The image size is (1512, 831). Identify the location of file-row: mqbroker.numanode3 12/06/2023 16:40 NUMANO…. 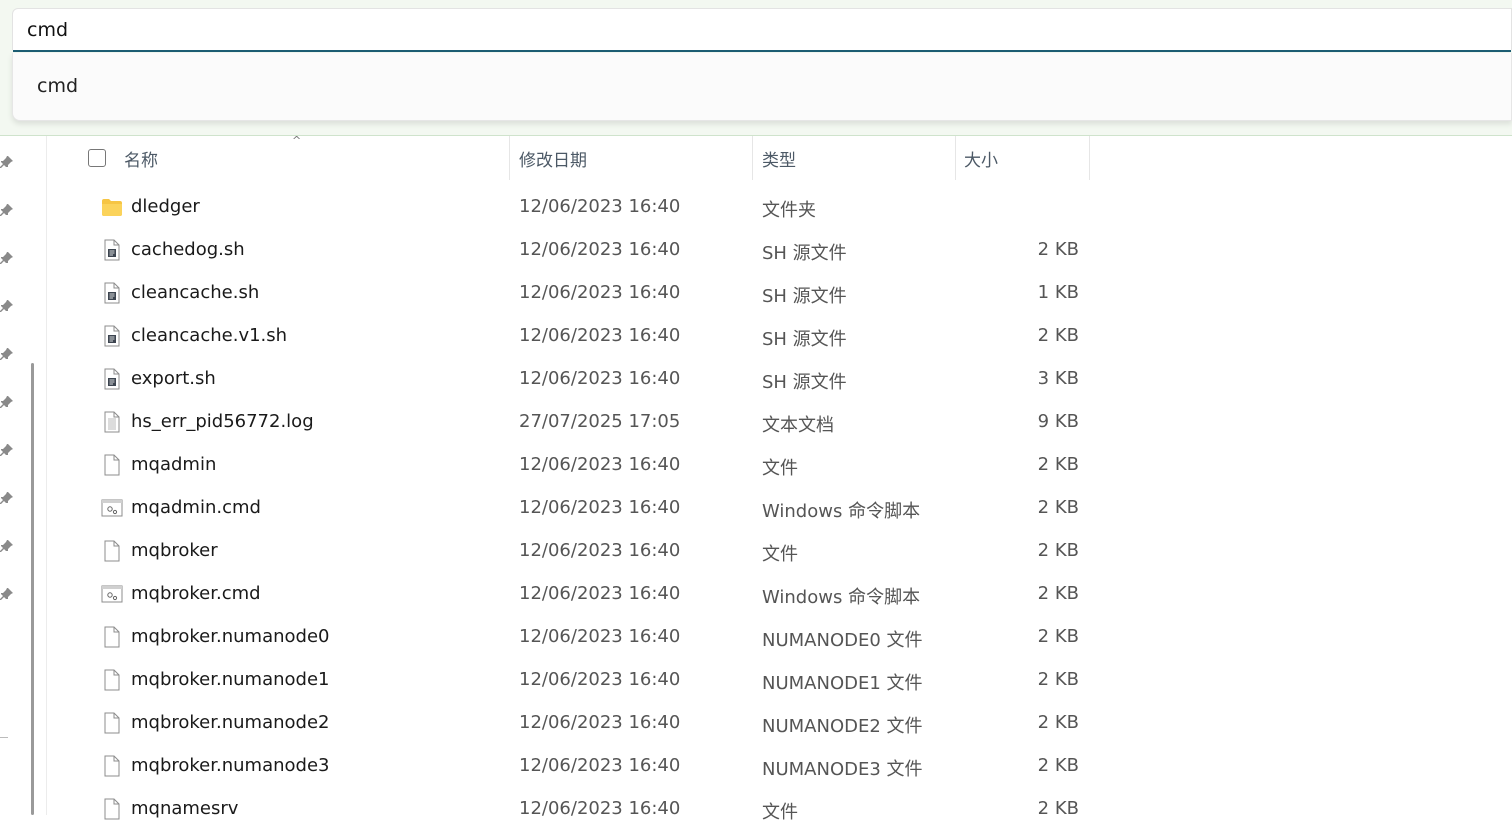
(585, 766).